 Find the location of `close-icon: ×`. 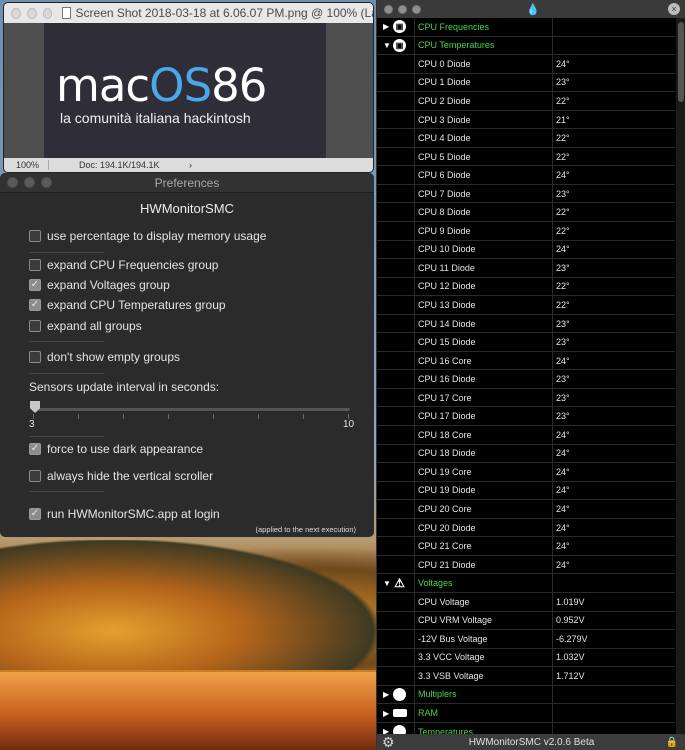

close-icon: × is located at coordinates (674, 9).